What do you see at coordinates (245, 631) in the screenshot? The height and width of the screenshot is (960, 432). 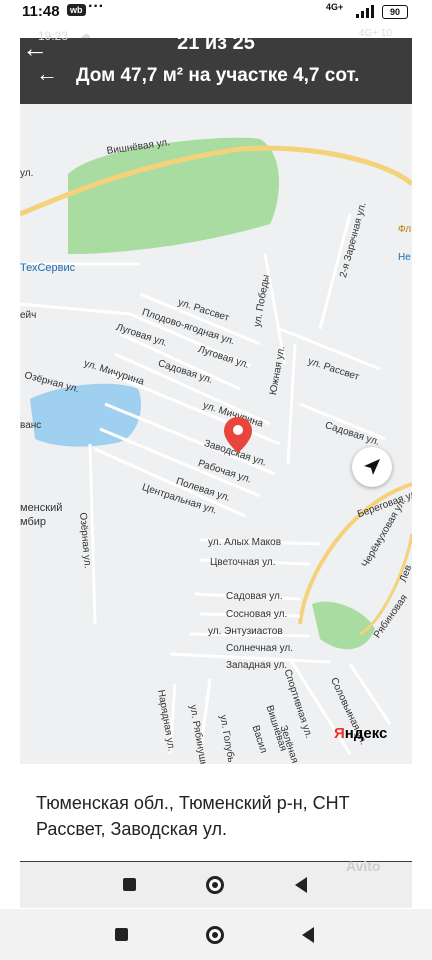 I see `map-label: ул. Энтузиастов` at bounding box center [245, 631].